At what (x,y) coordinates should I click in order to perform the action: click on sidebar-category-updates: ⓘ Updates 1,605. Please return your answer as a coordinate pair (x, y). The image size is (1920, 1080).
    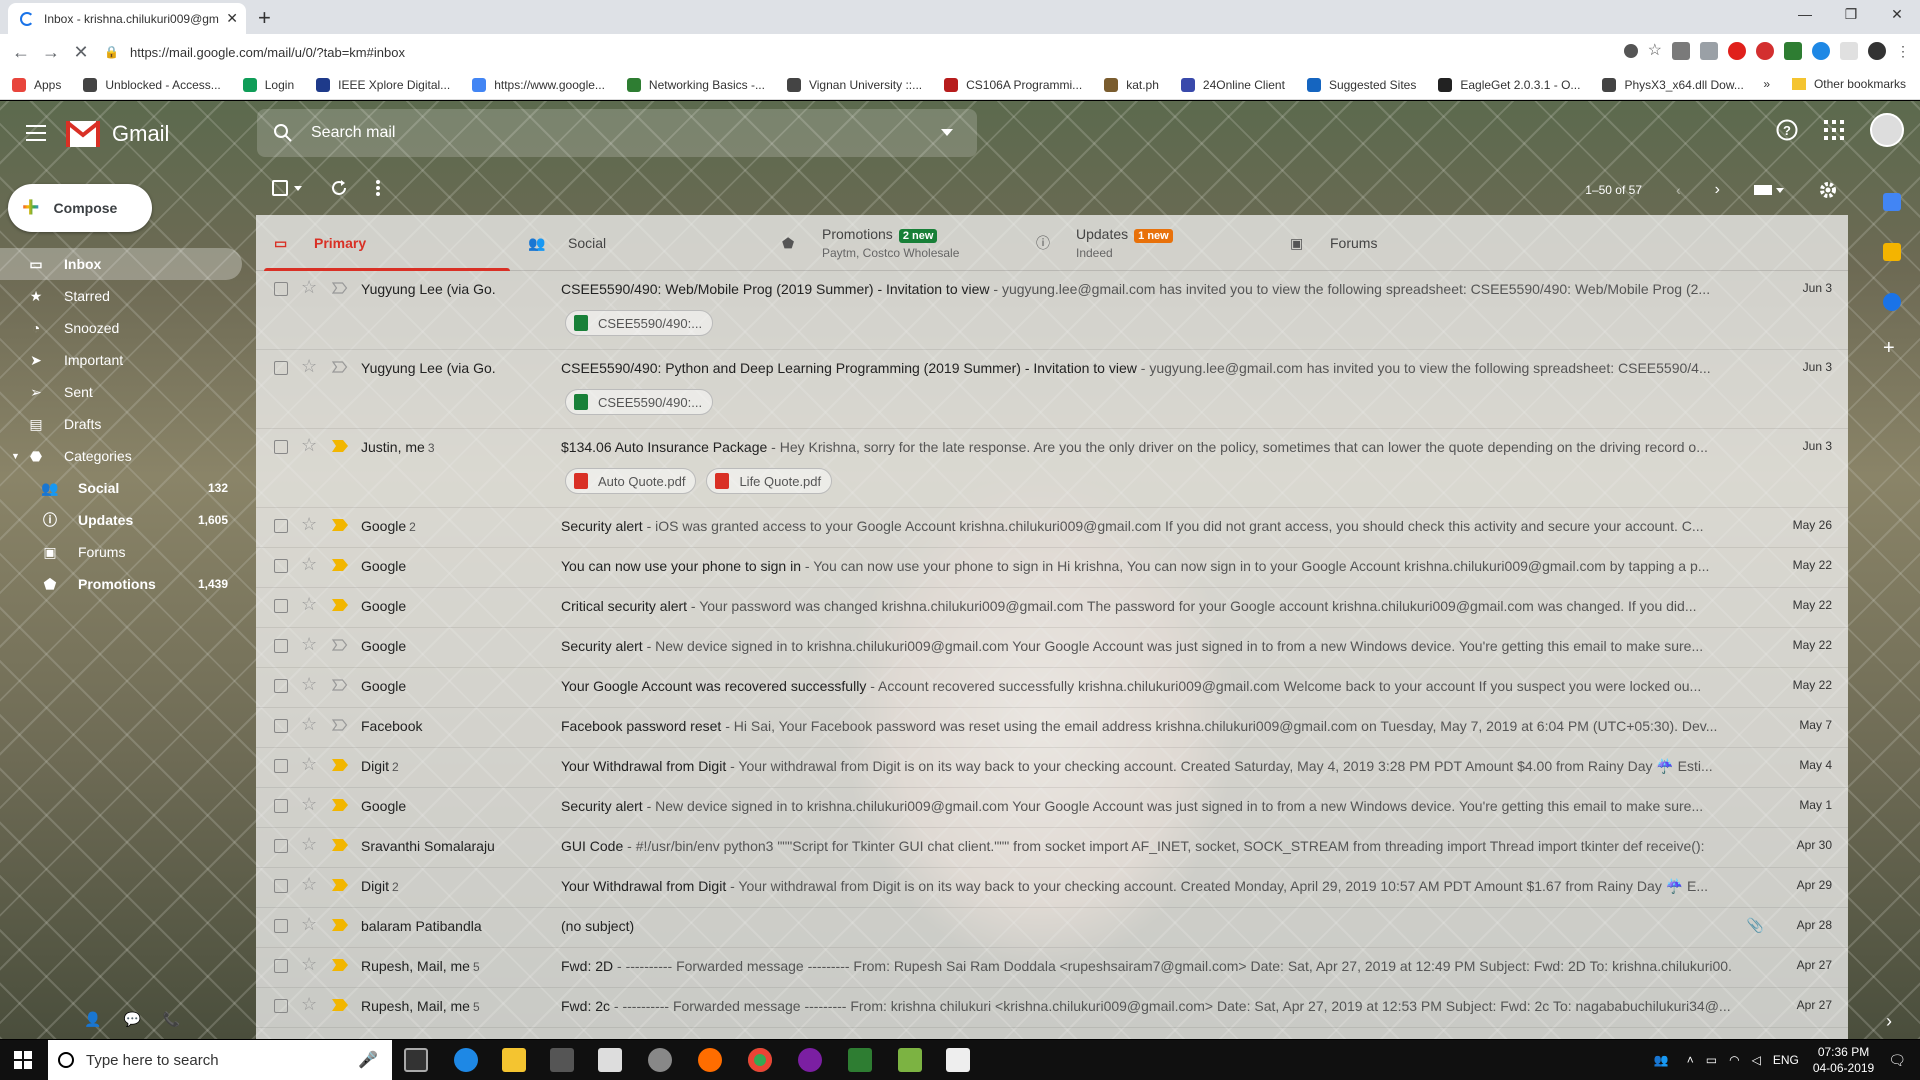
    Looking at the image, I should click on (121, 520).